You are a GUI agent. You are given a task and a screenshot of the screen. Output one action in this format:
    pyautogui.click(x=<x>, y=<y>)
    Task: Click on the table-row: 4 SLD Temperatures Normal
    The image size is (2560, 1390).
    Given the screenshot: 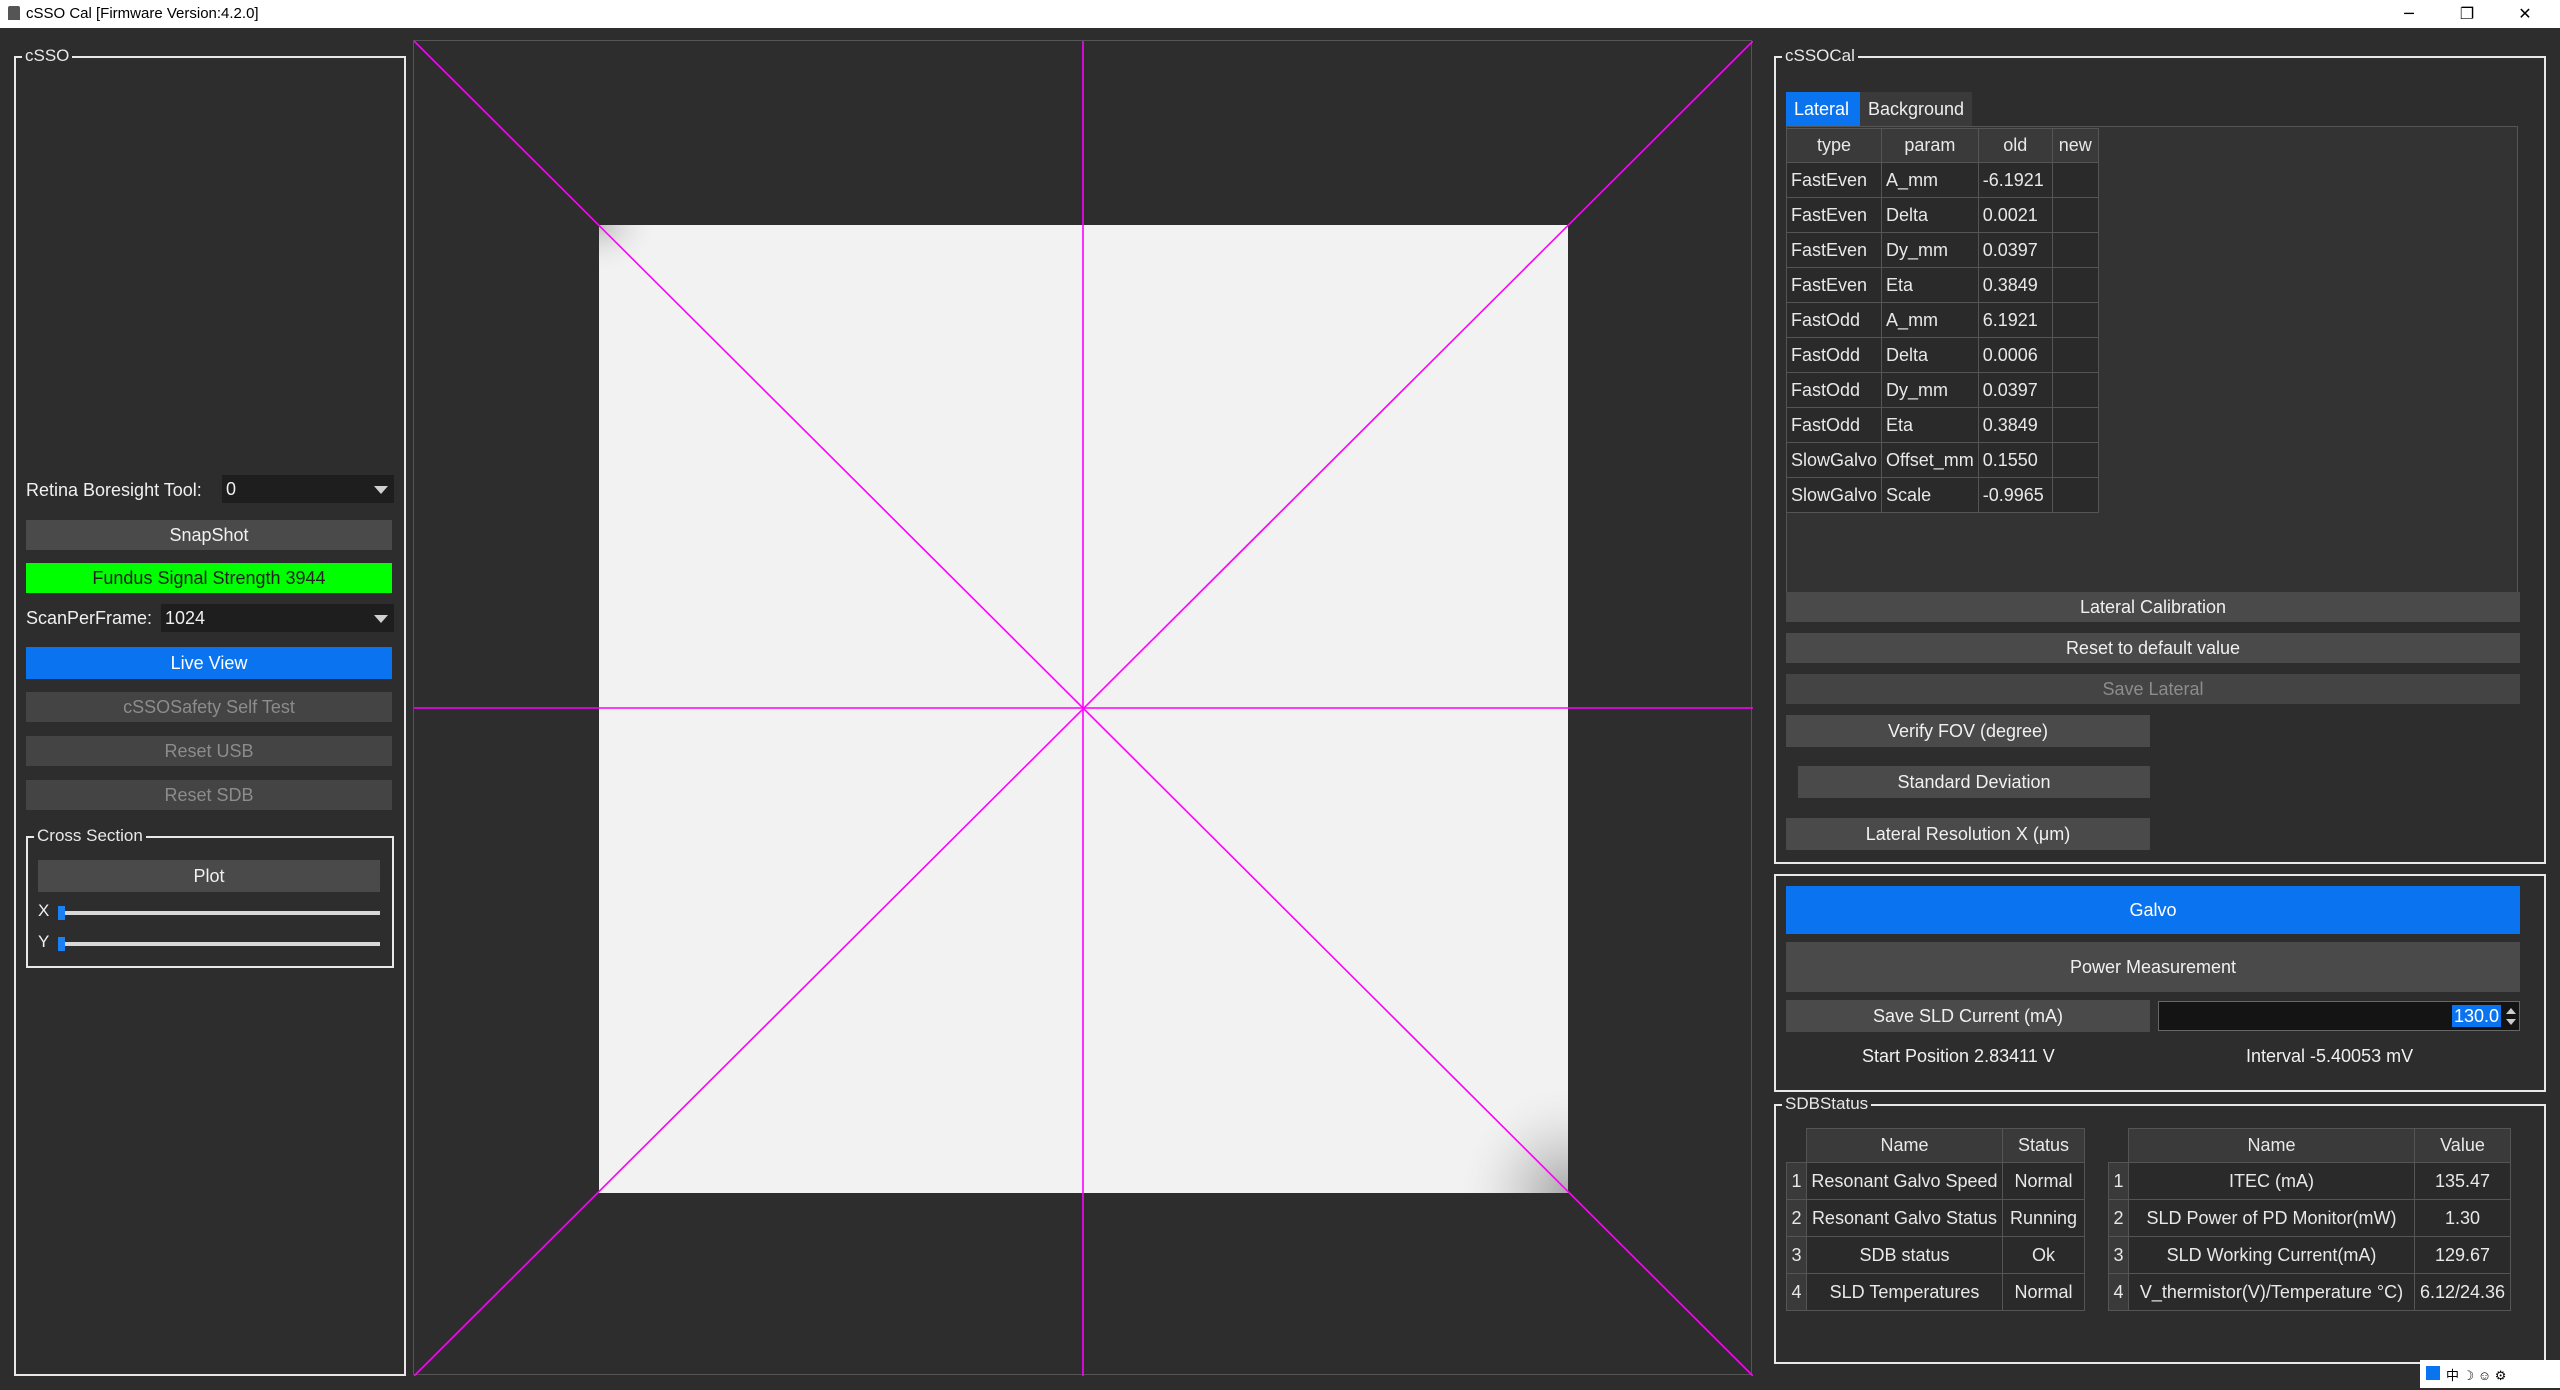 What is the action you would take?
    pyautogui.click(x=1935, y=1292)
    